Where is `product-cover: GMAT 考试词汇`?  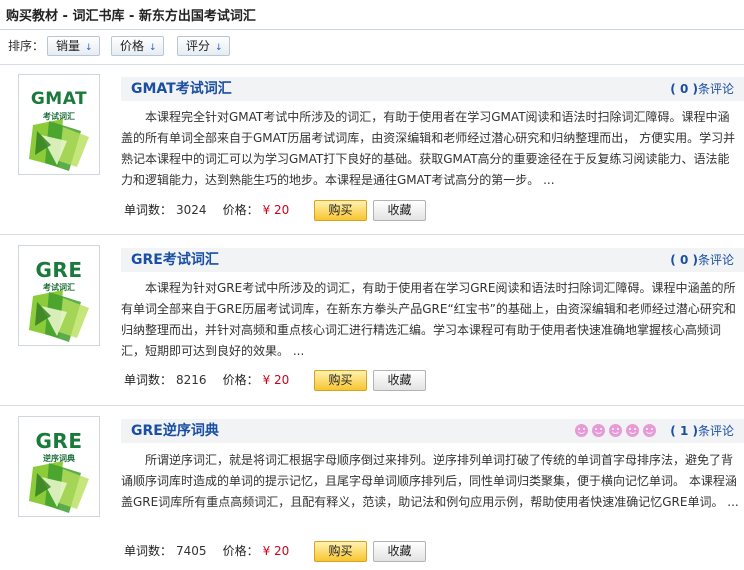 product-cover: GMAT 考试词汇 is located at coordinates (59, 124).